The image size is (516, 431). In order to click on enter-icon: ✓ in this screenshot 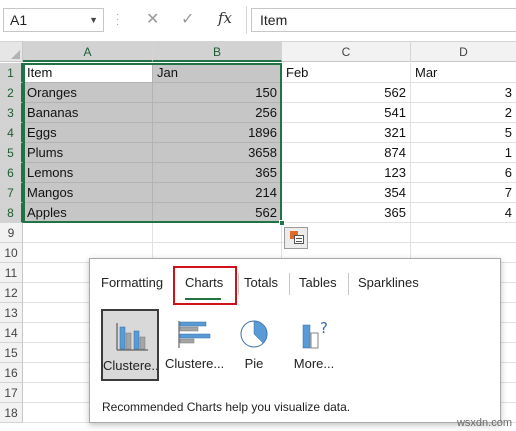, I will do `click(187, 20)`.